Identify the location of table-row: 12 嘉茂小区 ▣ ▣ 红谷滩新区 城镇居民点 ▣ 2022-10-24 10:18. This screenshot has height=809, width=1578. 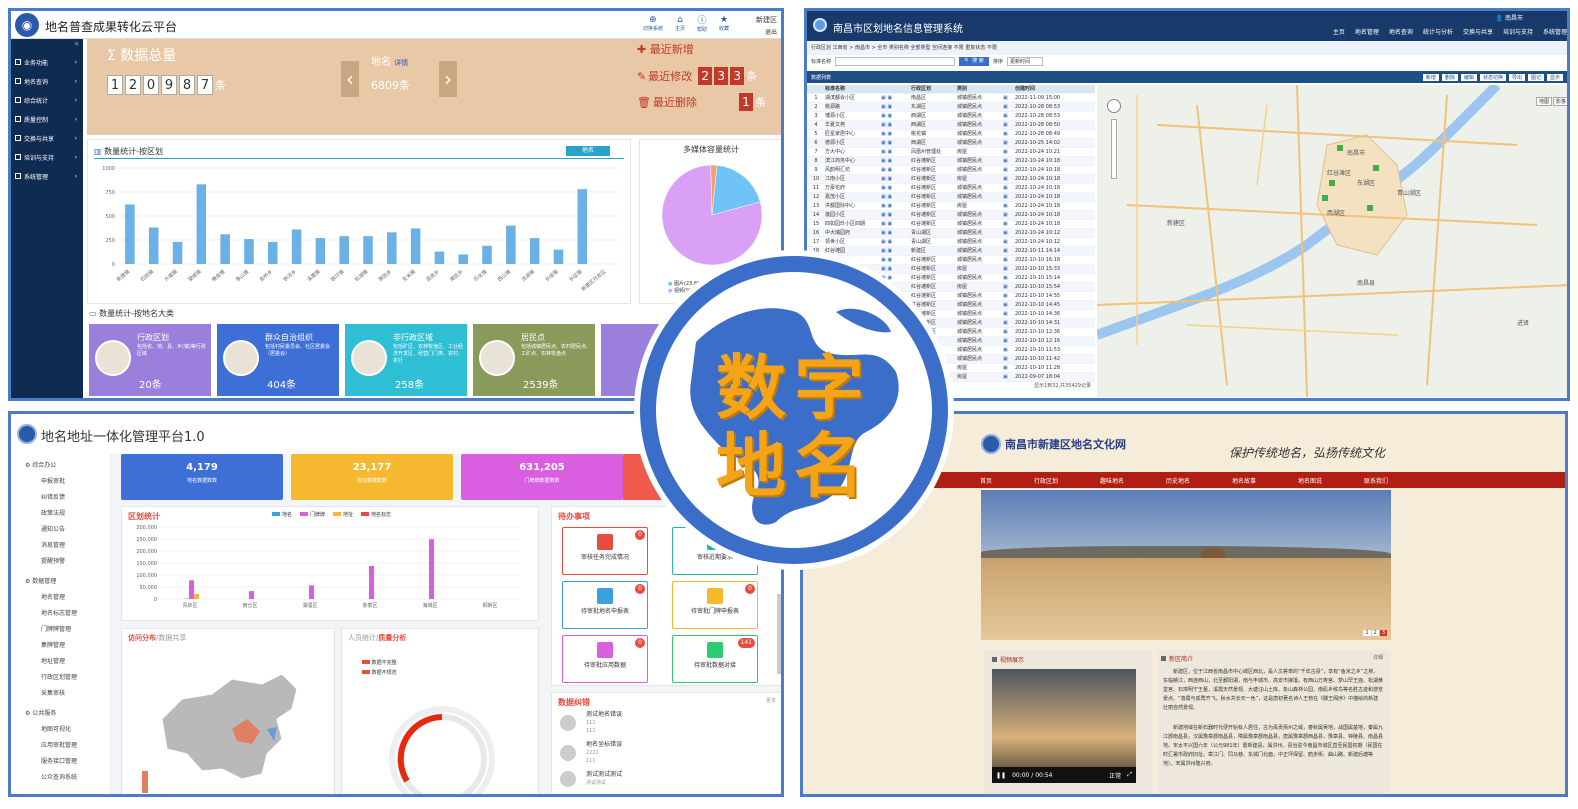
(951, 197).